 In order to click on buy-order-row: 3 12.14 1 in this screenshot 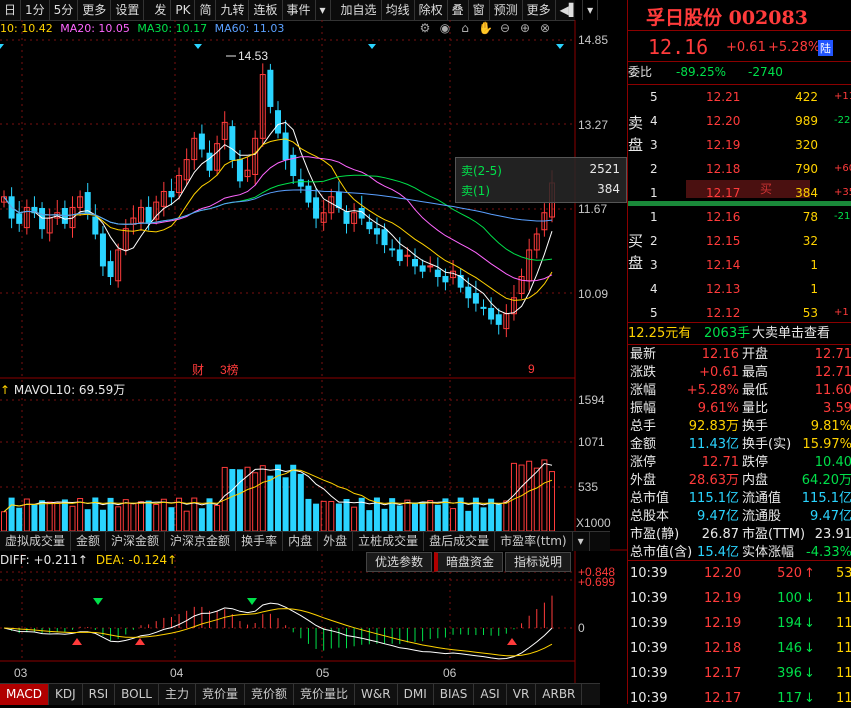, I will do `click(739, 265)`.